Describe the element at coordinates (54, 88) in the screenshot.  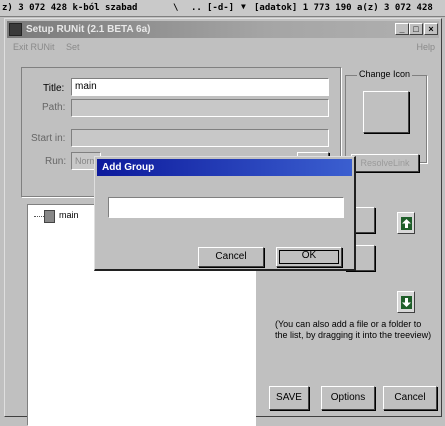
I see `title-label: Title:` at that location.